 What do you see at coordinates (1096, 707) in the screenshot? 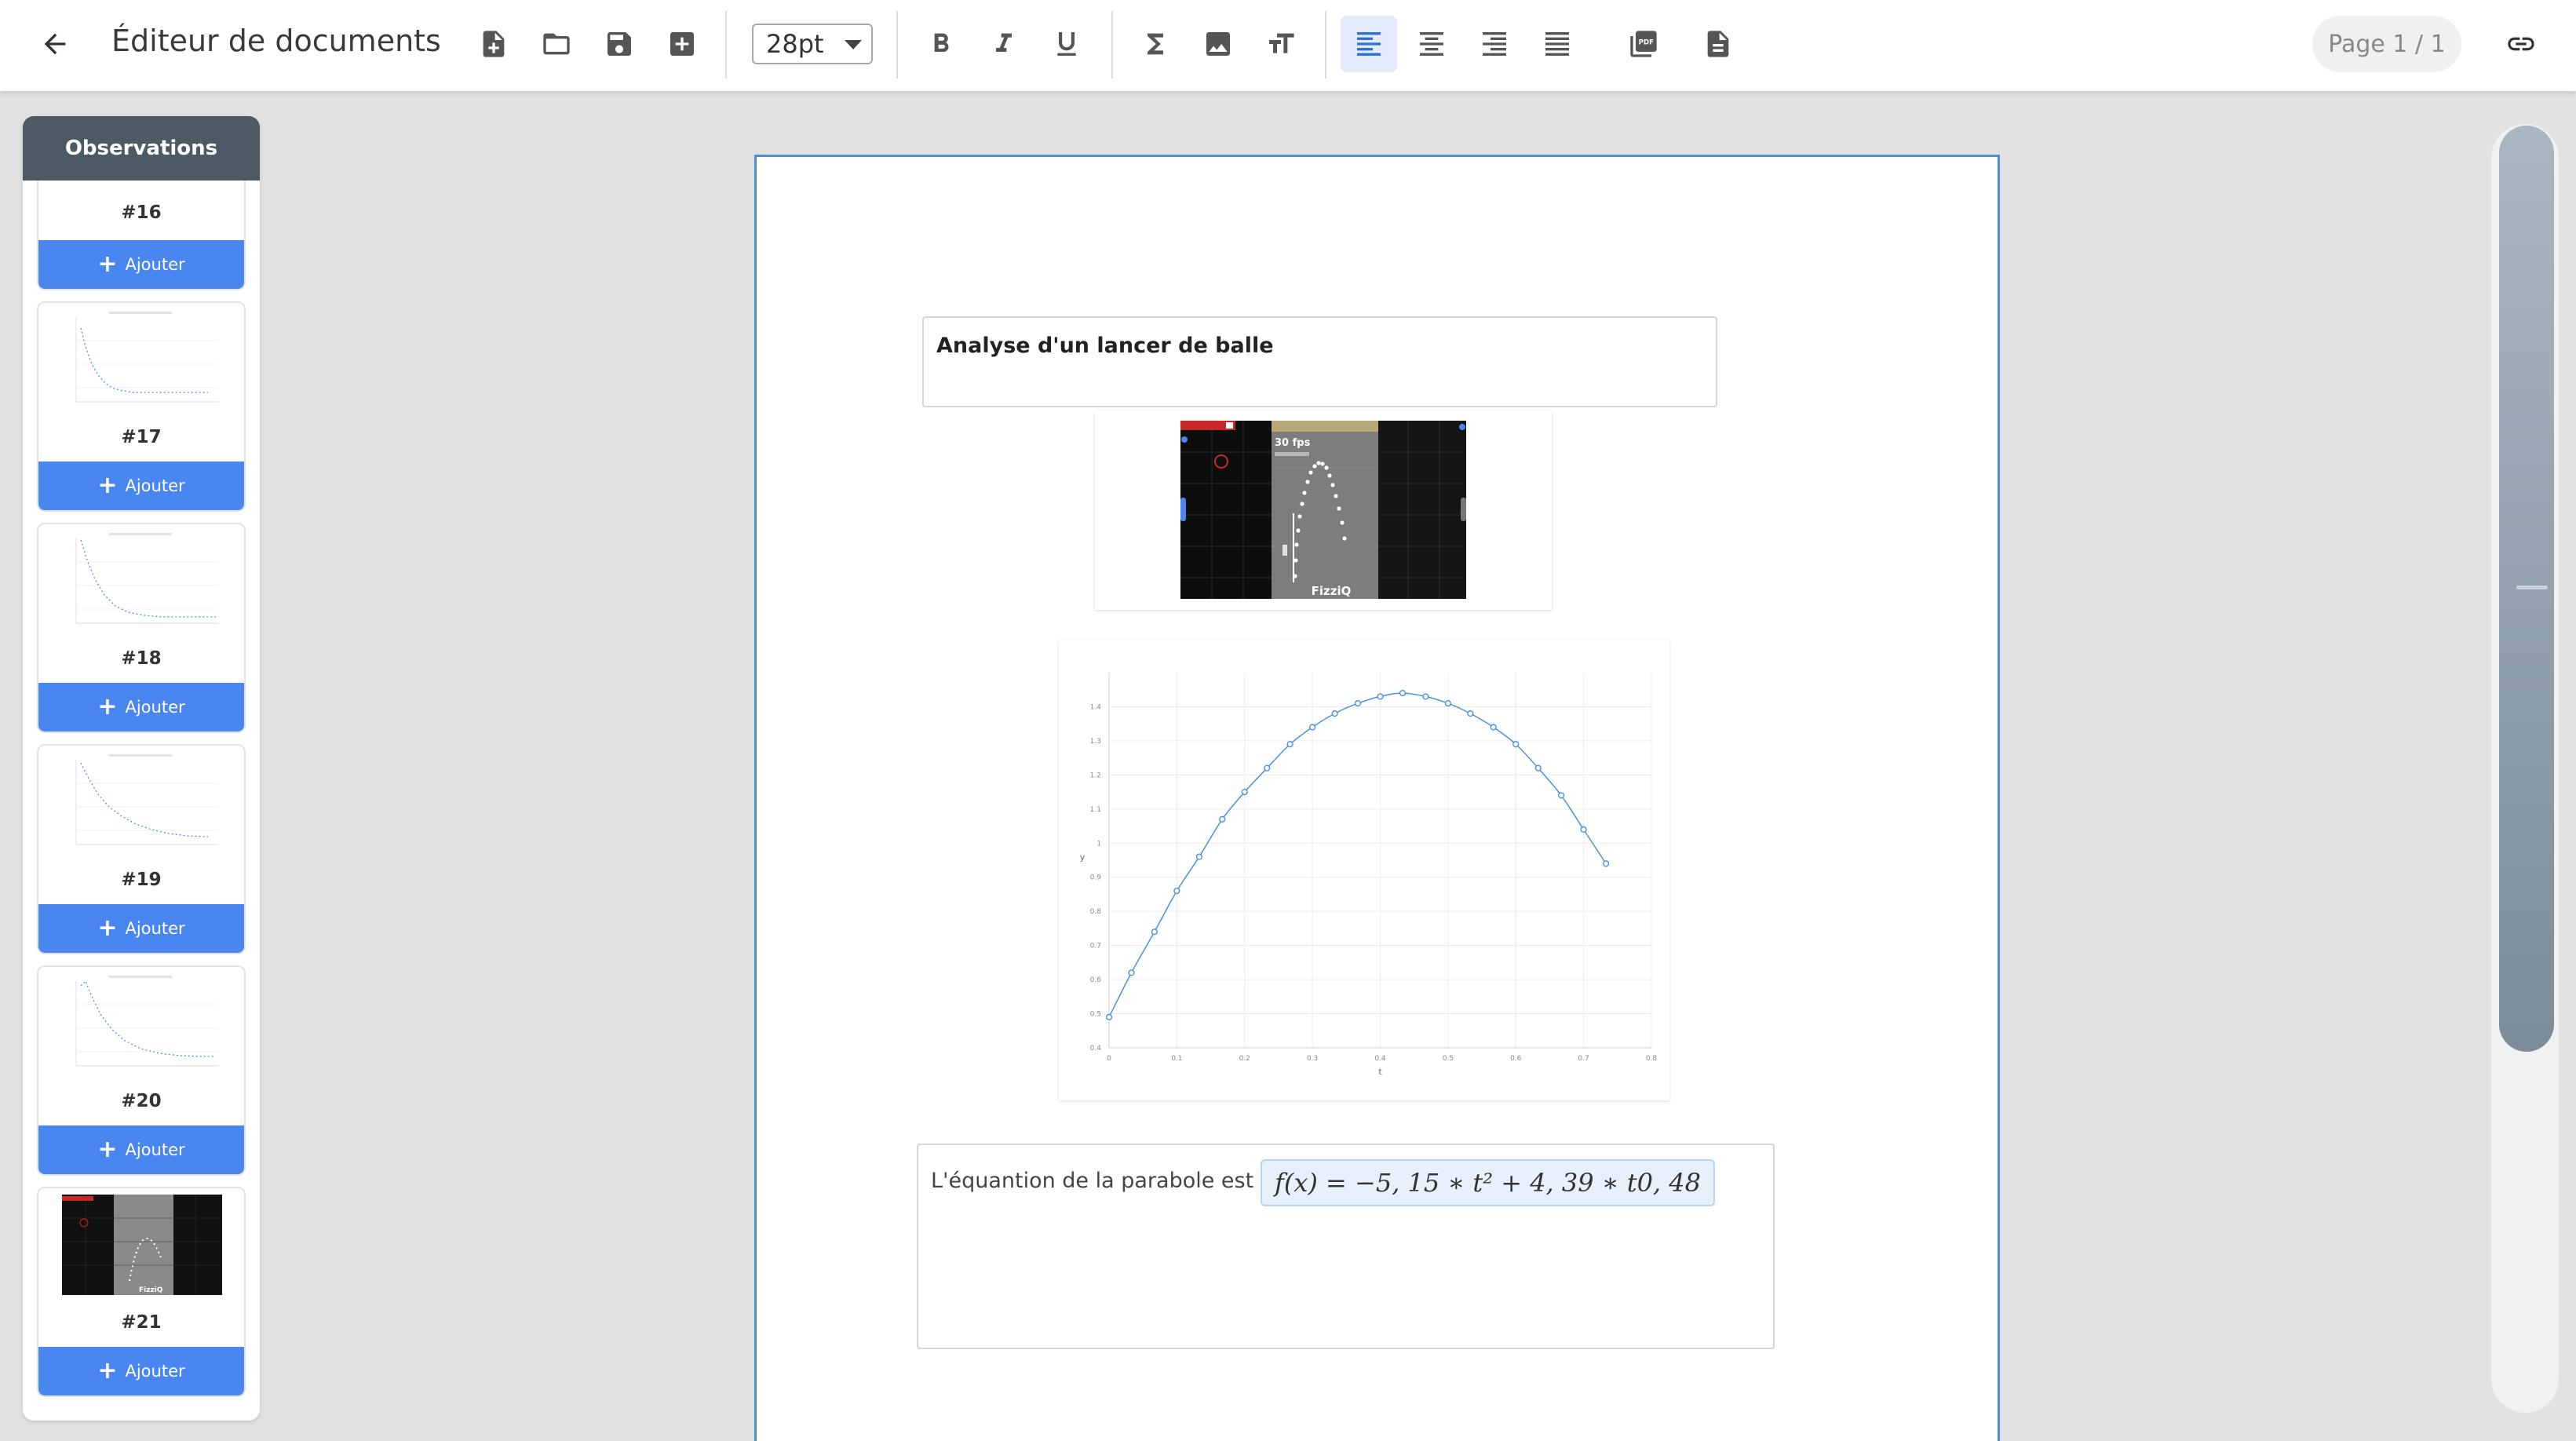
I see `y-tick-label: 1.4` at bounding box center [1096, 707].